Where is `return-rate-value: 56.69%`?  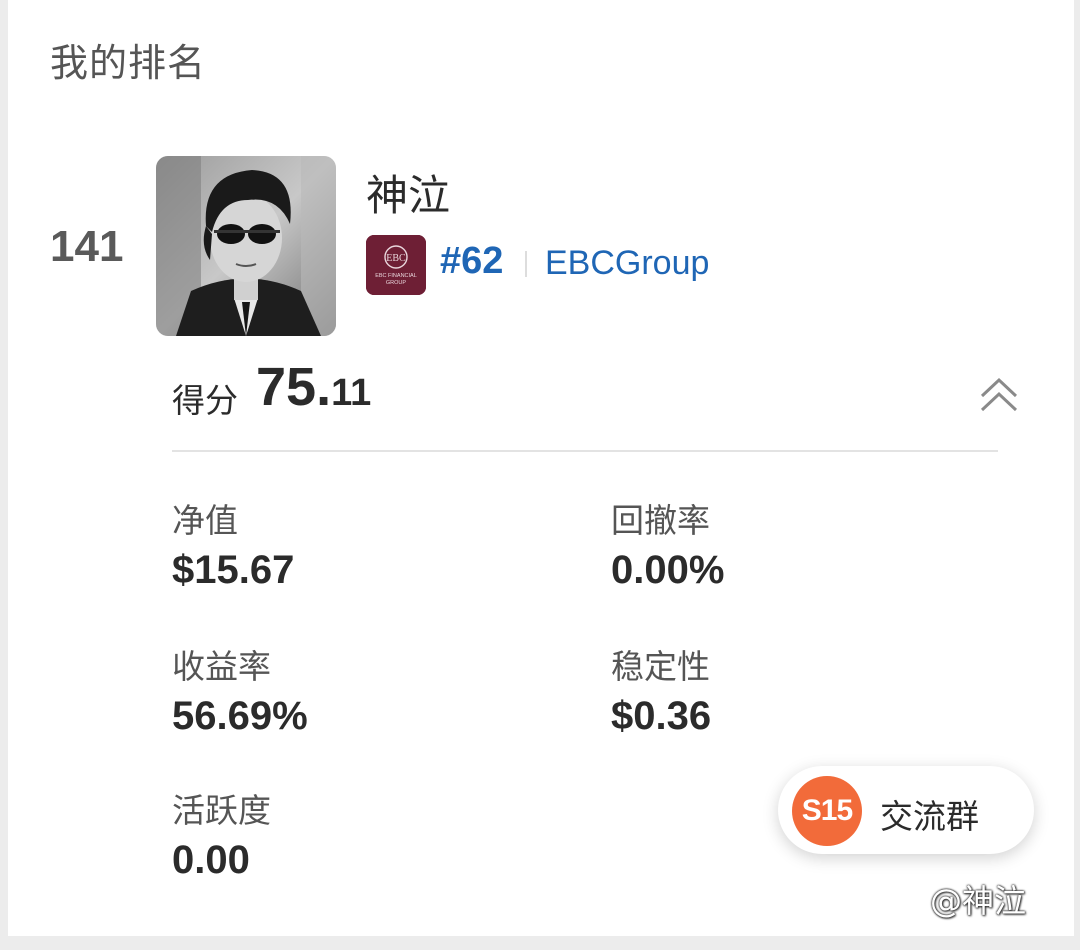
return-rate-value: 56.69% is located at coordinates (240, 716).